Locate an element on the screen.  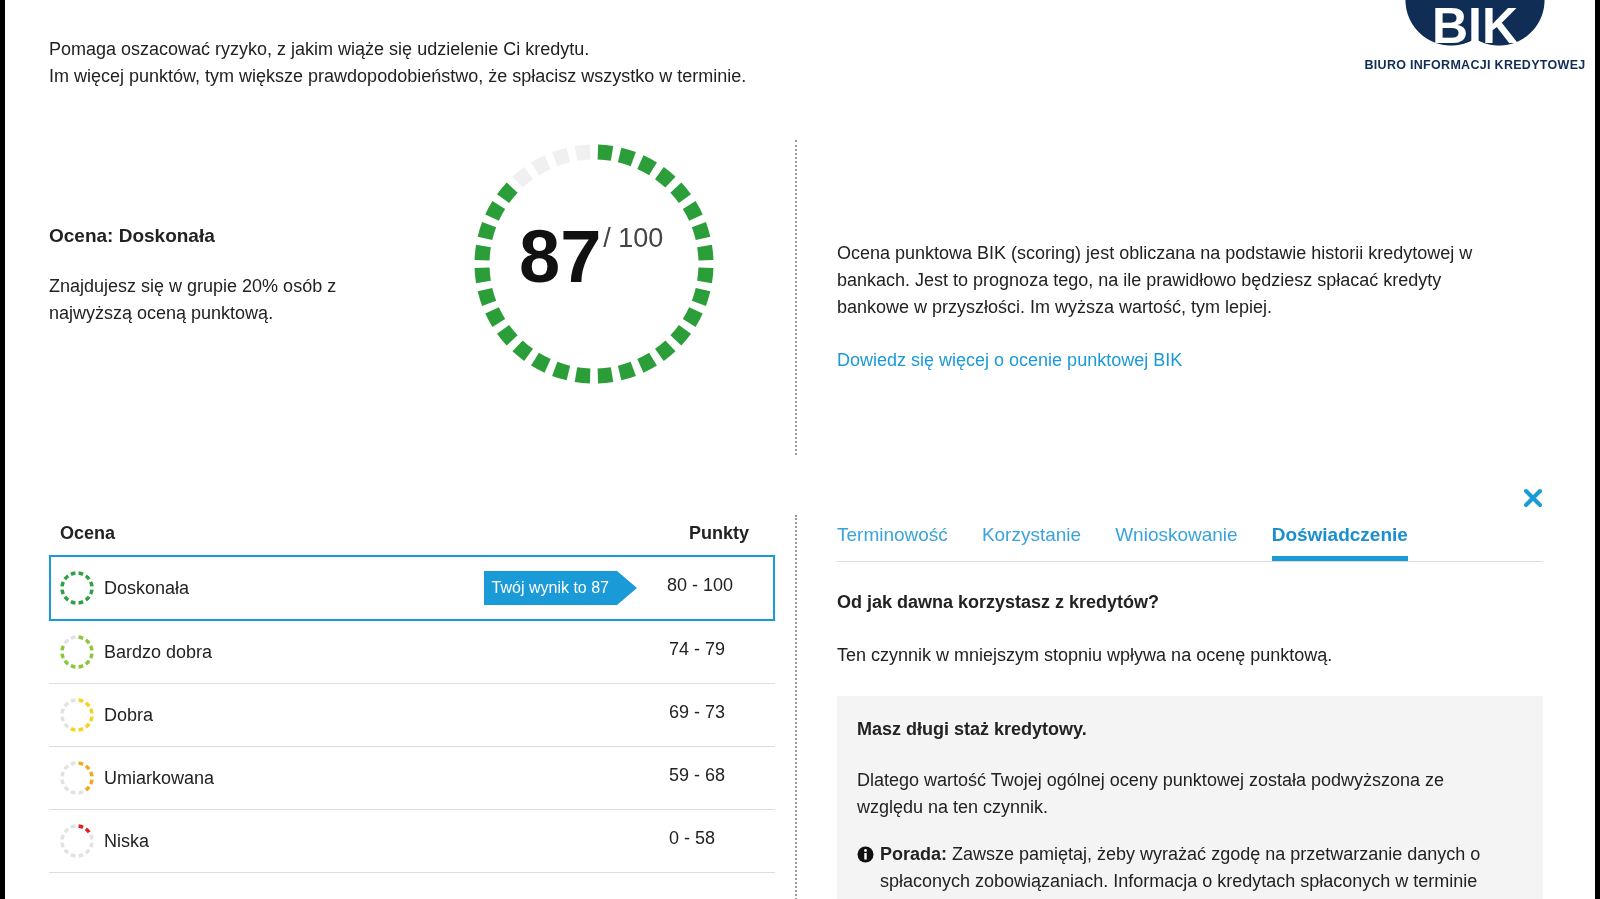
rating-description: Znajdujesz się w grupie 20% osób z najwyższą oceną punktową. is located at coordinates (193, 300).